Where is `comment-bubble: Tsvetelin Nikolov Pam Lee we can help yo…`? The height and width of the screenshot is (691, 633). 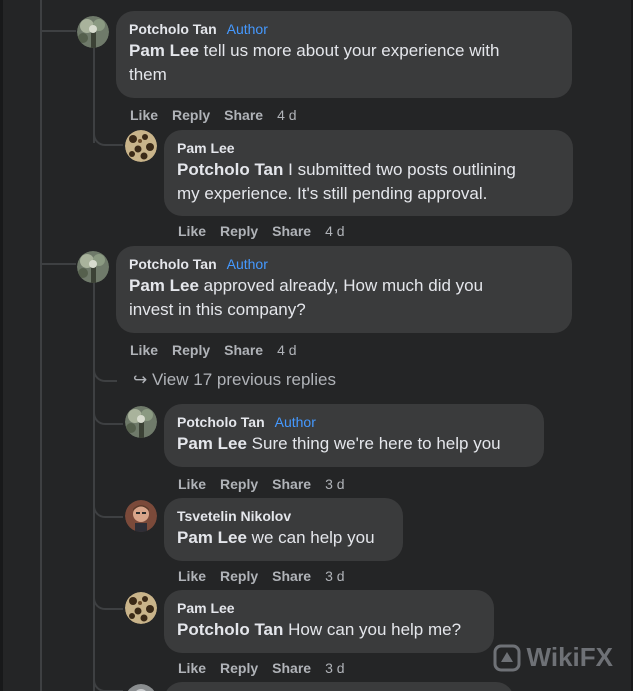
comment-bubble: Tsvetelin Nikolov Pam Lee we can help yo… is located at coordinates (283, 529).